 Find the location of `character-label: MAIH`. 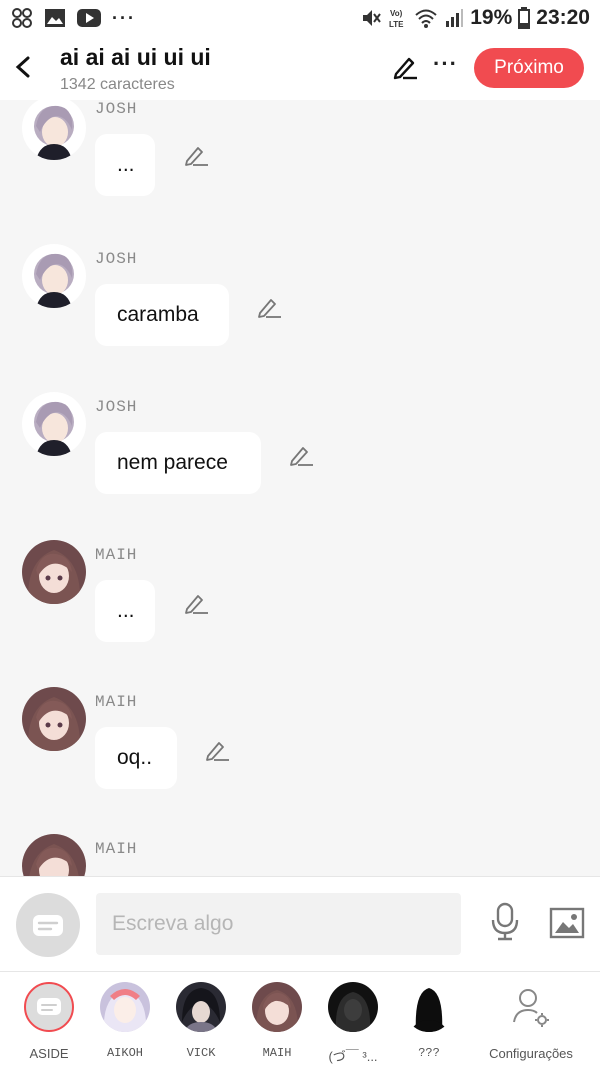

character-label: MAIH is located at coordinates (277, 1053).